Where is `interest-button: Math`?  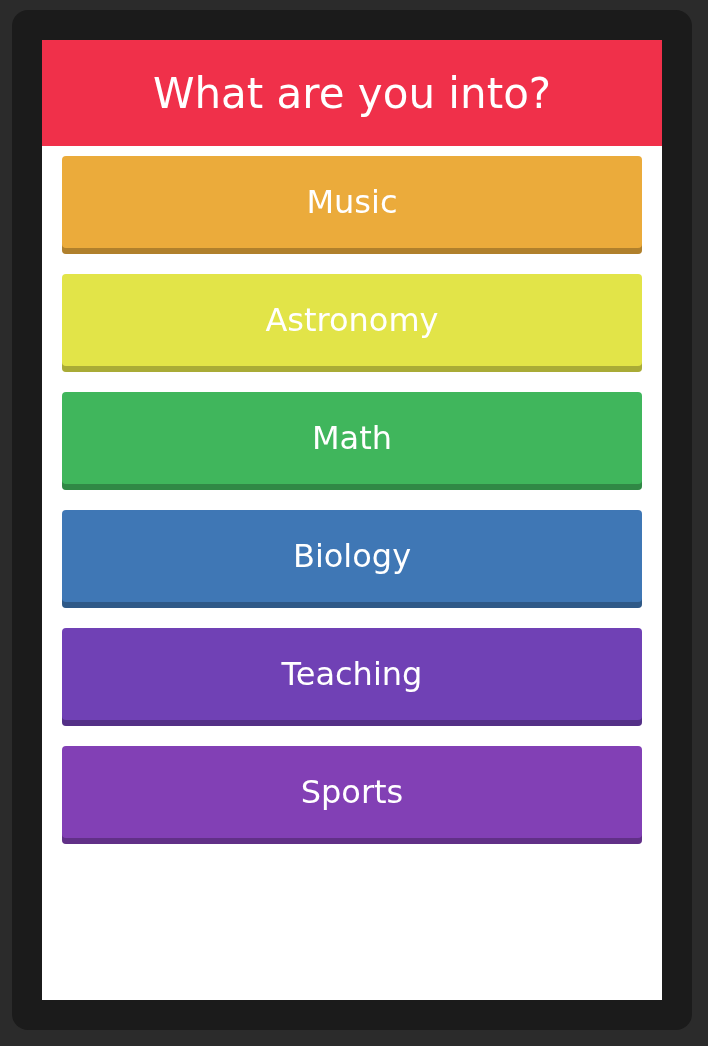 interest-button: Math is located at coordinates (352, 441).